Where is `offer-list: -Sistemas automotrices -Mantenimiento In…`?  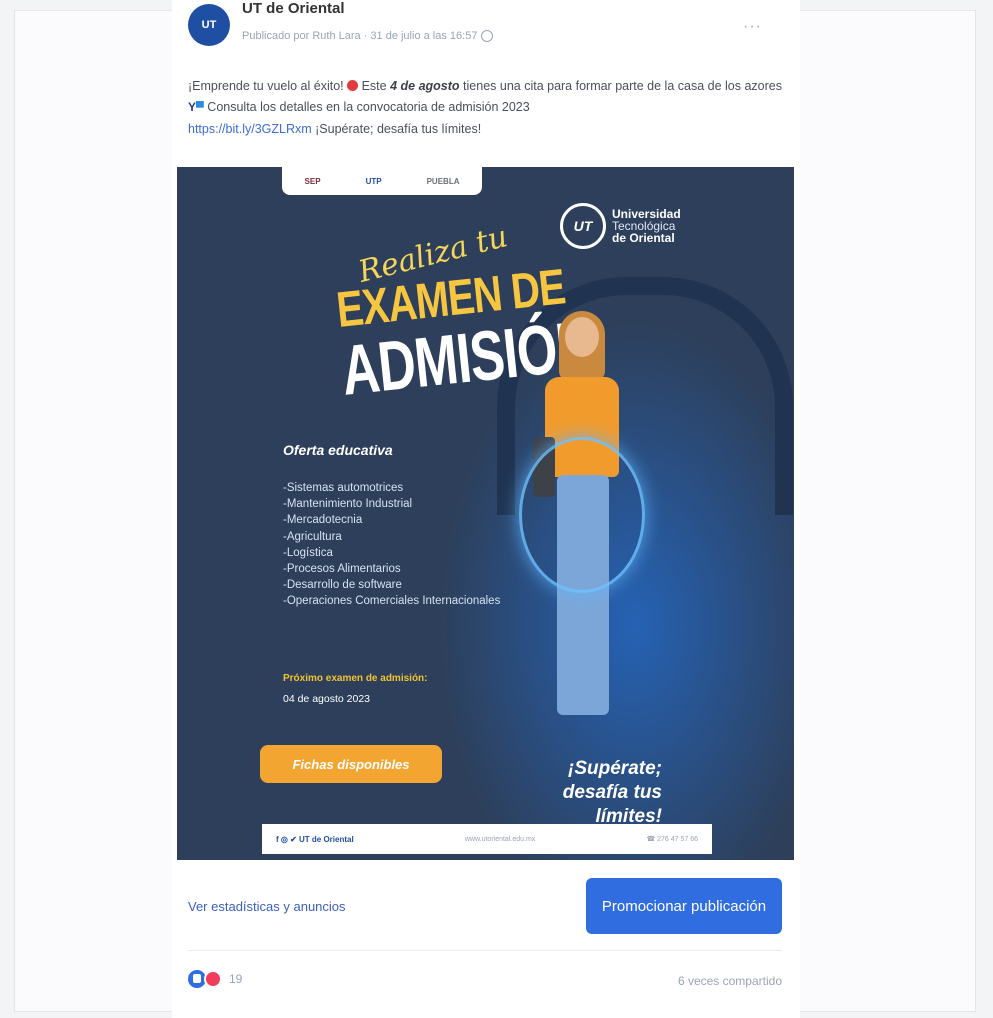 offer-list: -Sistemas automotrices -Mantenimiento In… is located at coordinates (391, 545).